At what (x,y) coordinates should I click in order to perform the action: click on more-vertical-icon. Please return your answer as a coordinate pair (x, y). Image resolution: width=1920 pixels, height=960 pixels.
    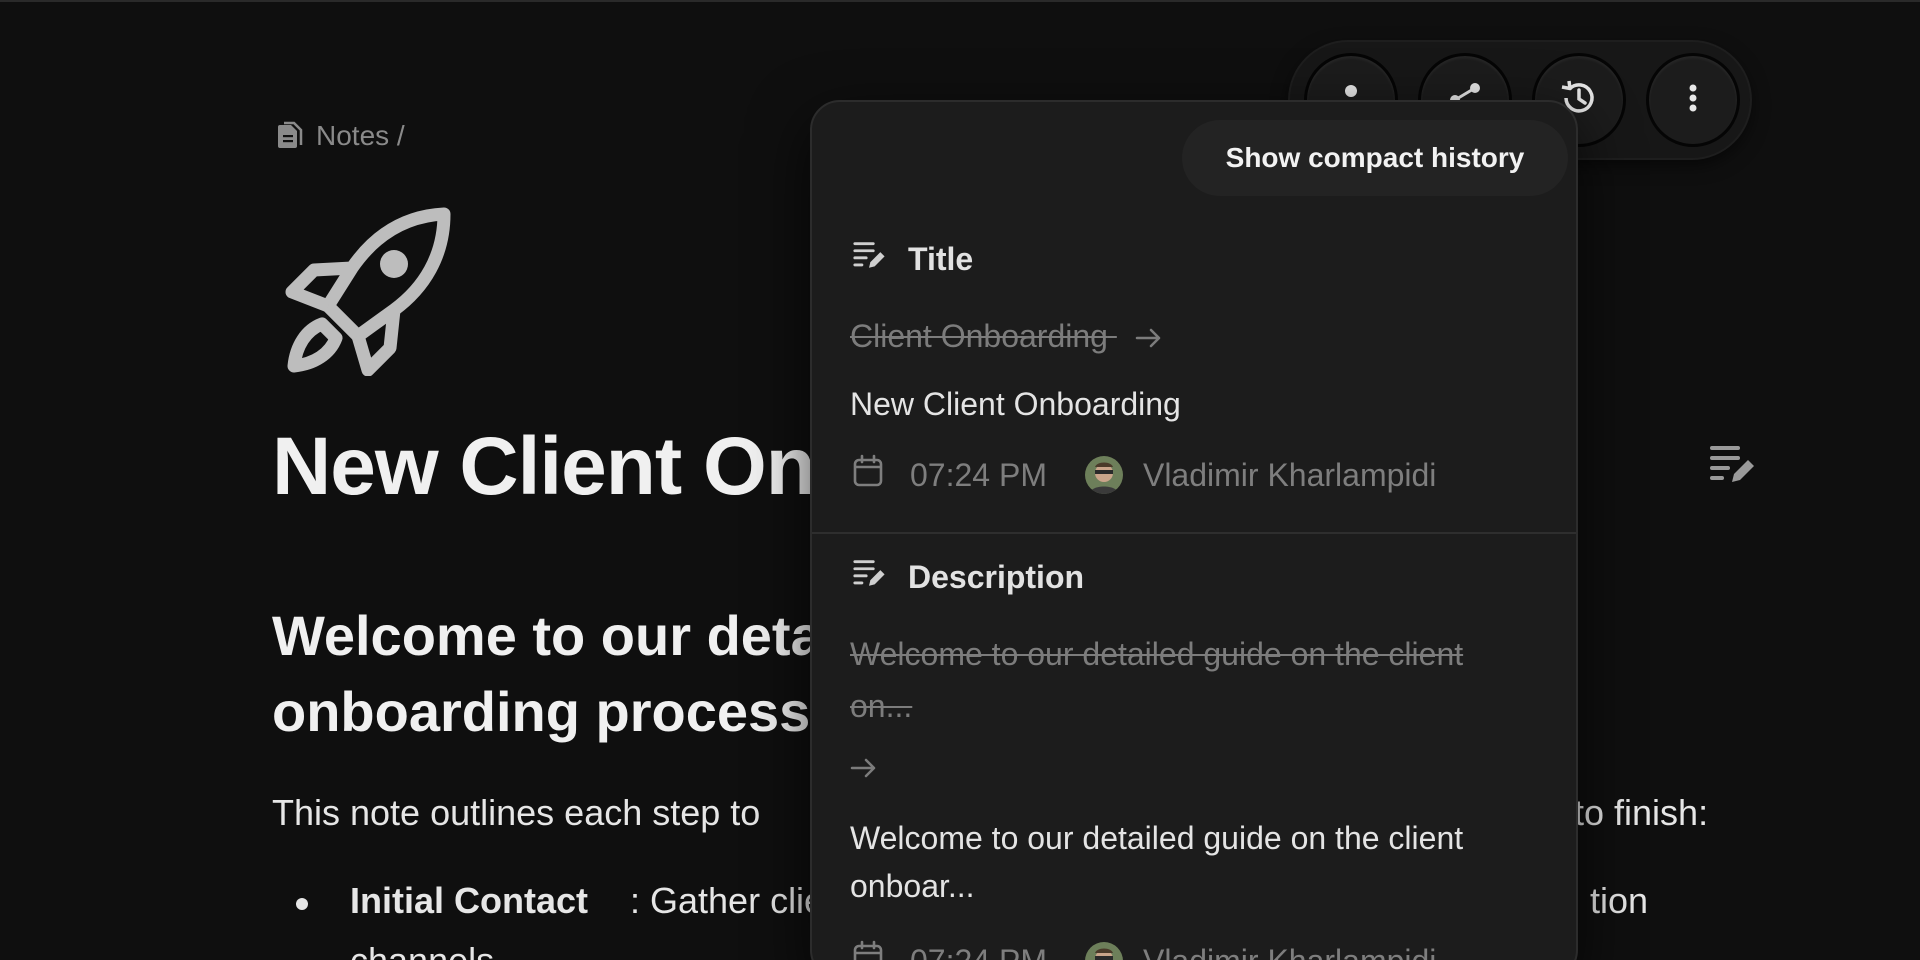
    Looking at the image, I should click on (1693, 100).